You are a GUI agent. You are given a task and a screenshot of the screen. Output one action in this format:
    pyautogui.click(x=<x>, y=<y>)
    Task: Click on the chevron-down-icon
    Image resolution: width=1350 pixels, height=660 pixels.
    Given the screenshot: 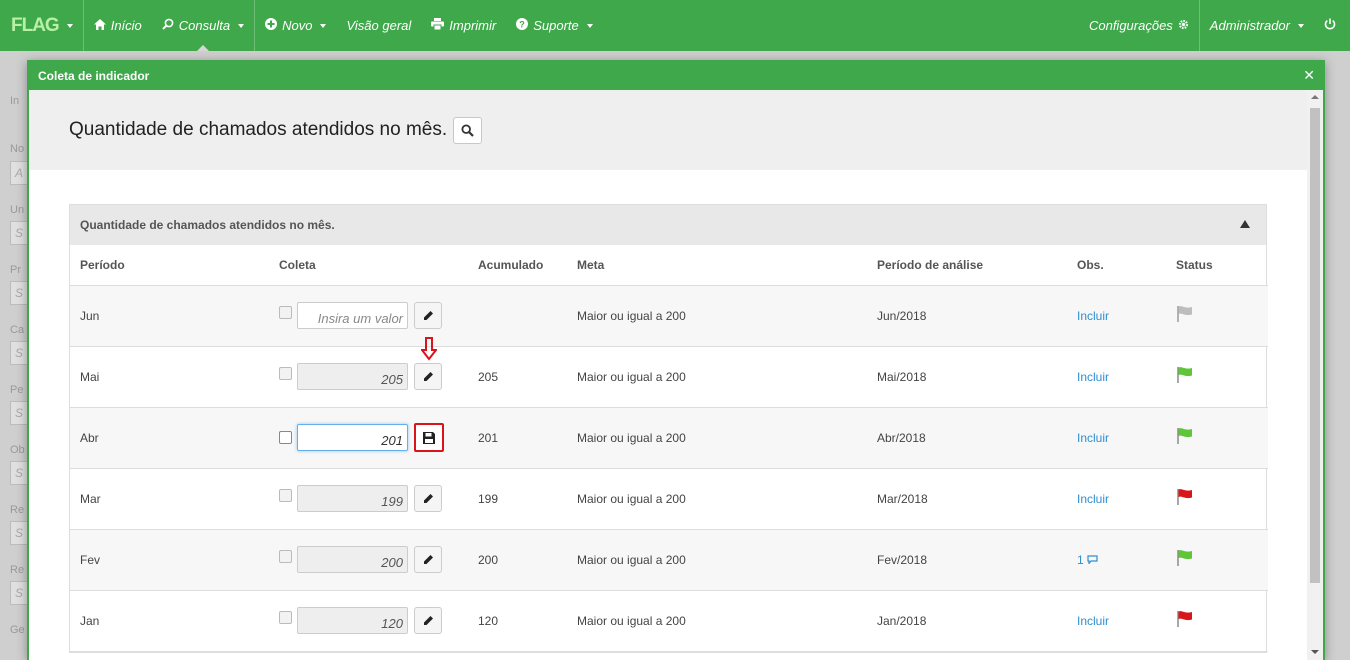 What is the action you would take?
    pyautogui.click(x=69, y=25)
    